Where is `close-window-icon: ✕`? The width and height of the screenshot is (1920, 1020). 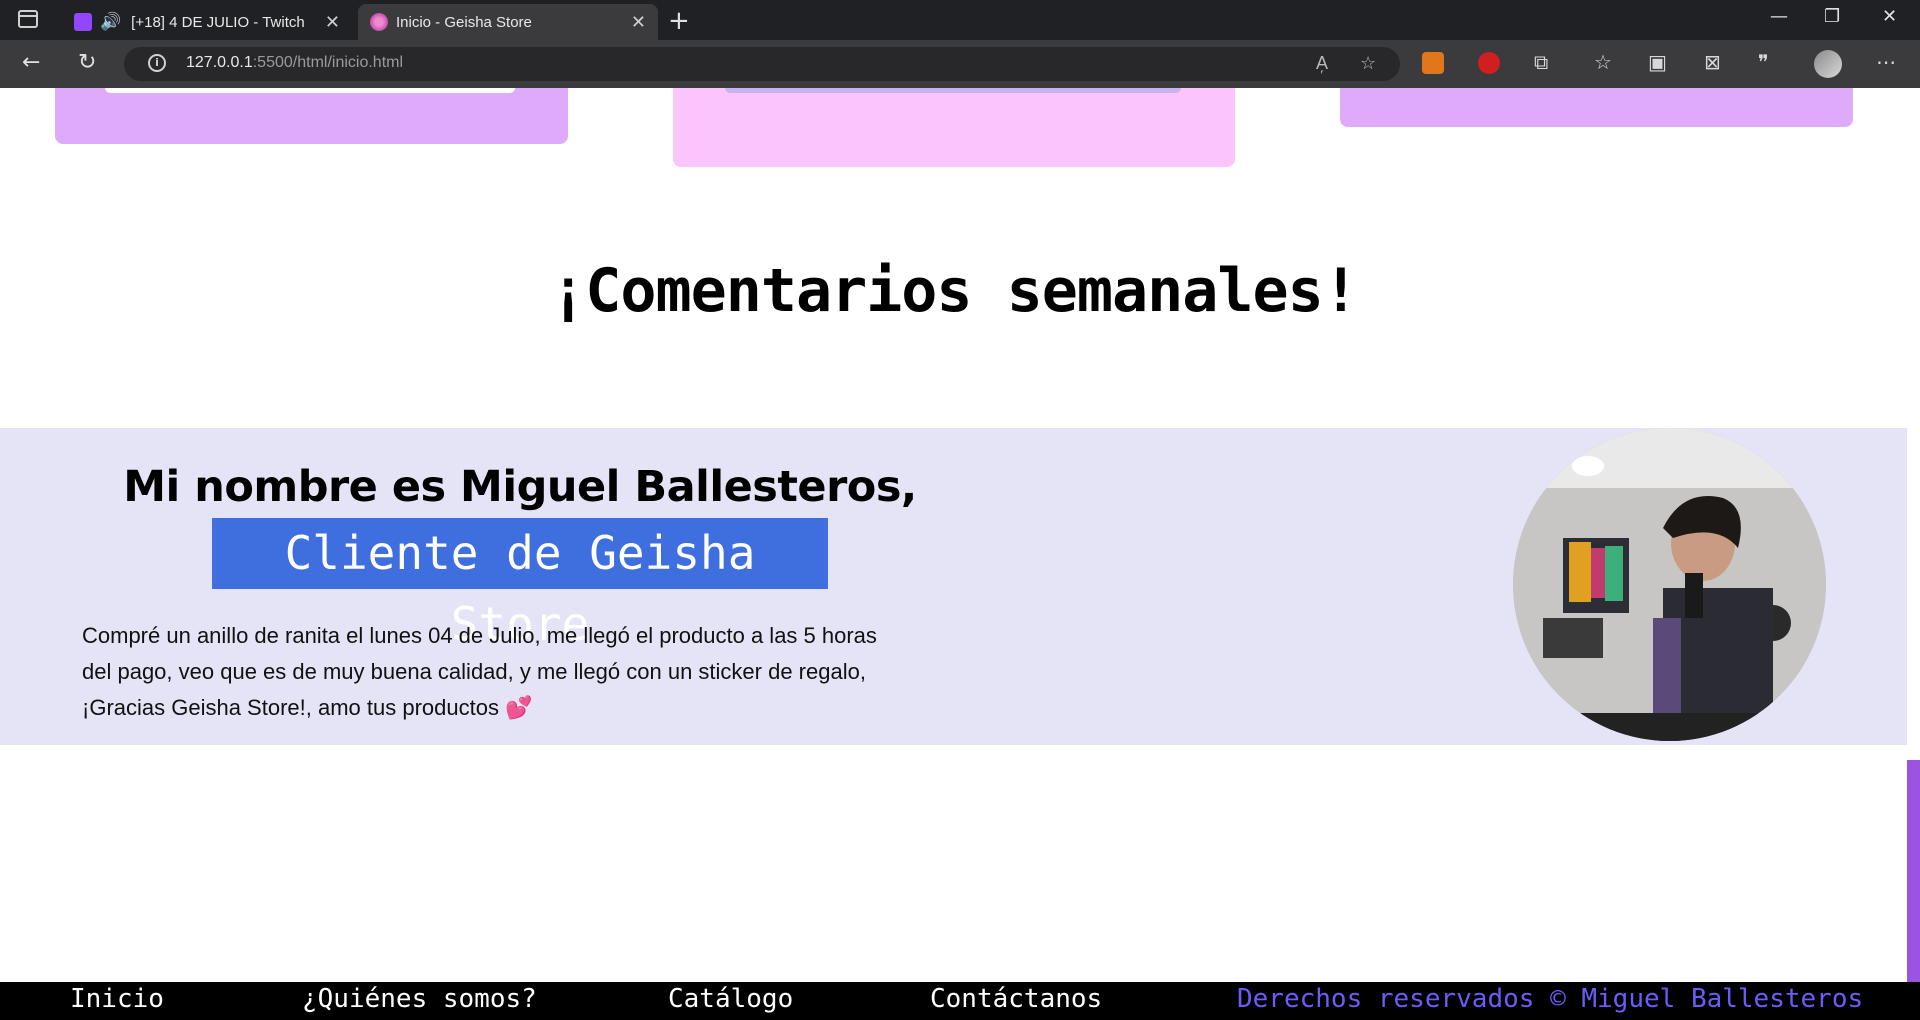
close-window-icon: ✕ is located at coordinates (1889, 16).